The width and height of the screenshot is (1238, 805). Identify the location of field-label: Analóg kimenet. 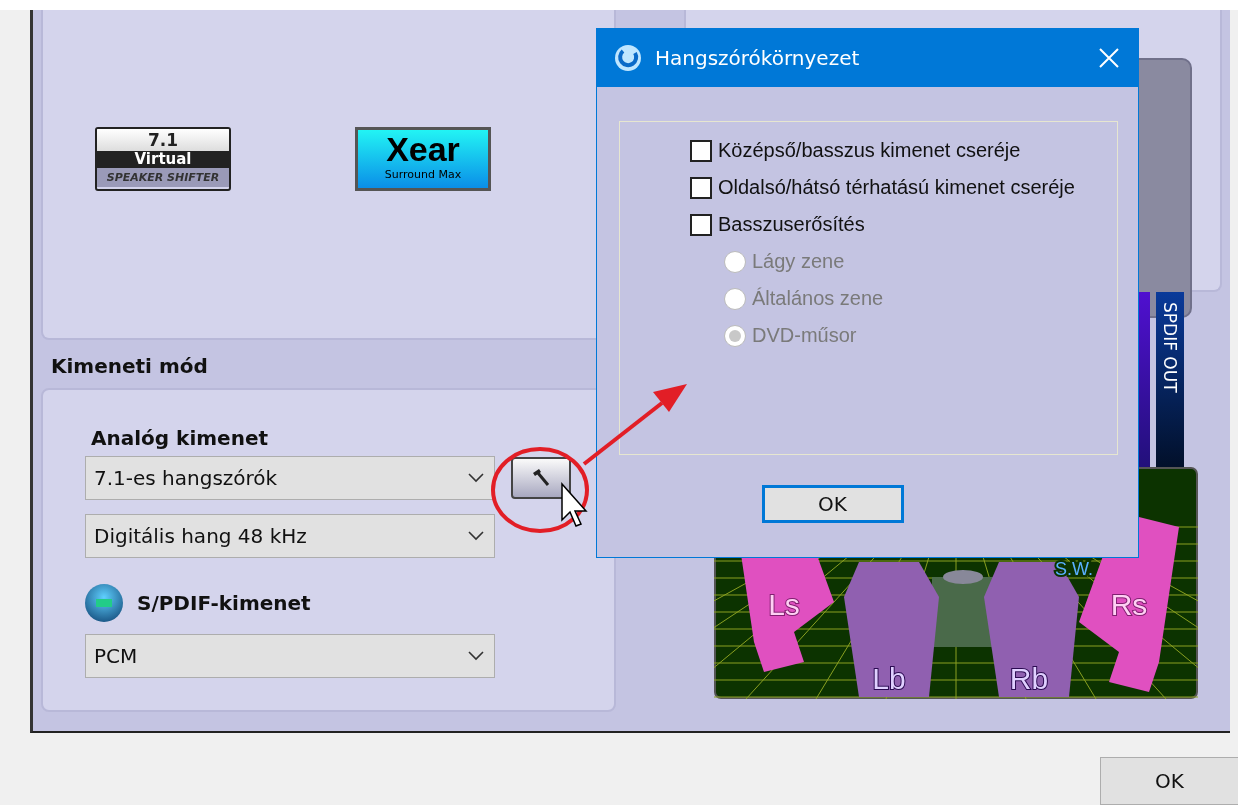
(180, 438).